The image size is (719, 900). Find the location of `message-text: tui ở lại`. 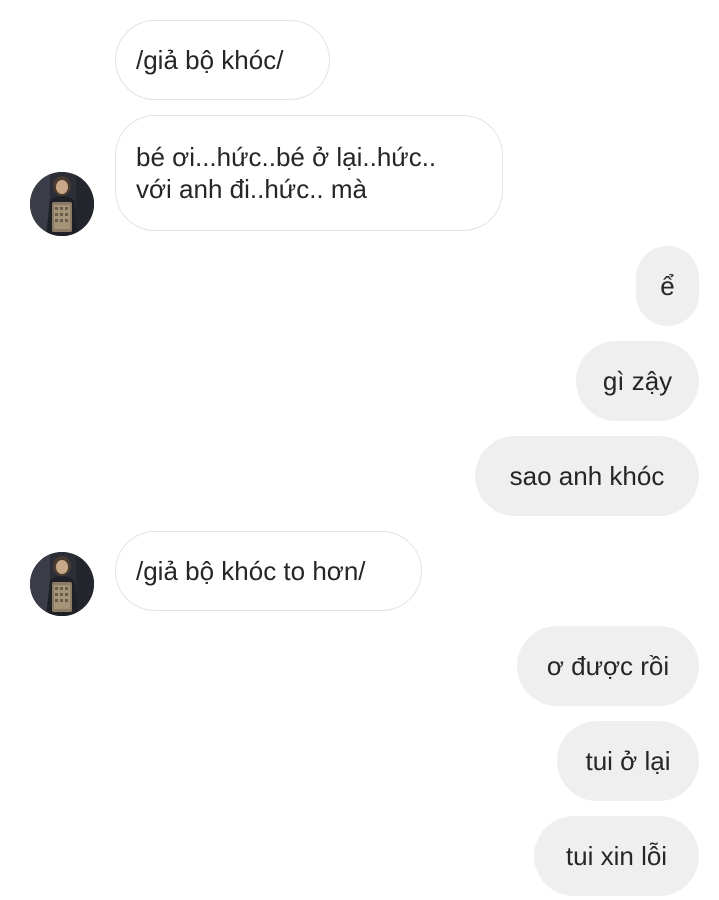

message-text: tui ở lại is located at coordinates (628, 761).